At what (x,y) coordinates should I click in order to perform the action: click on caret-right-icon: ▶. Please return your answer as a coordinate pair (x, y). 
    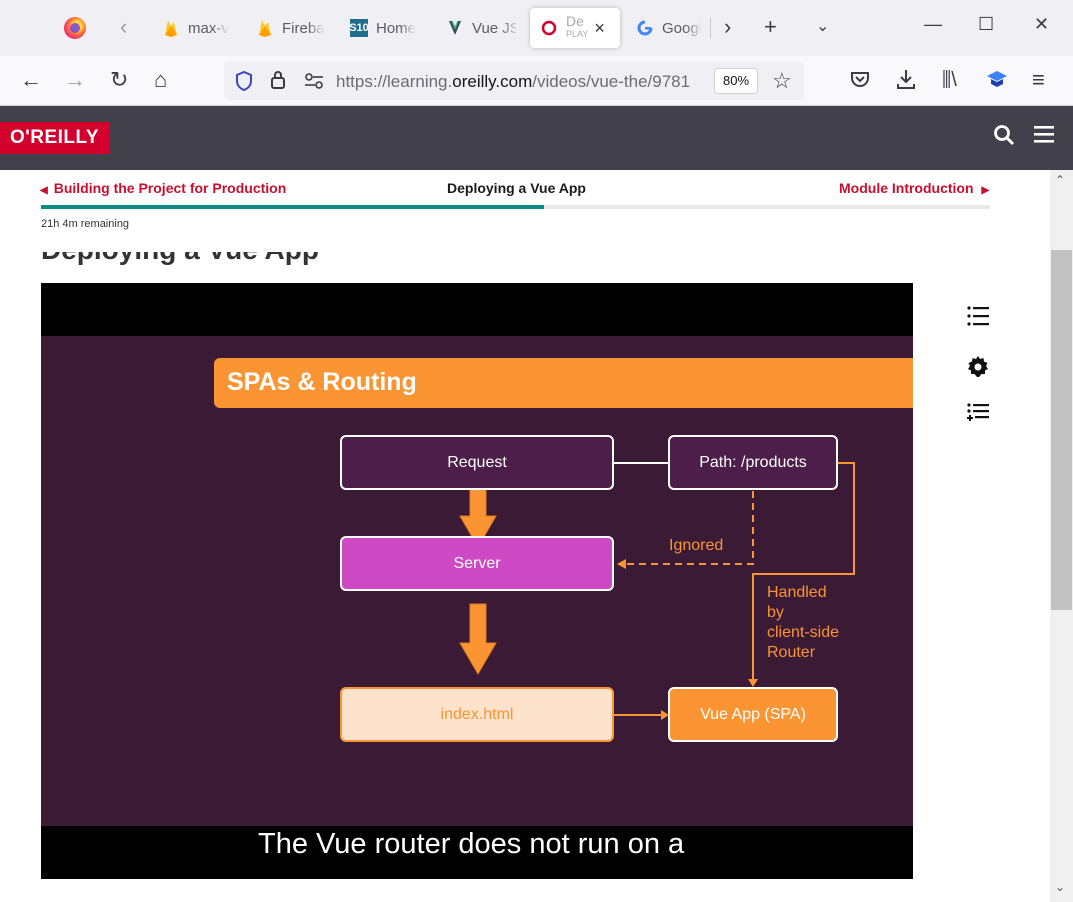
    Looking at the image, I should click on (985, 190).